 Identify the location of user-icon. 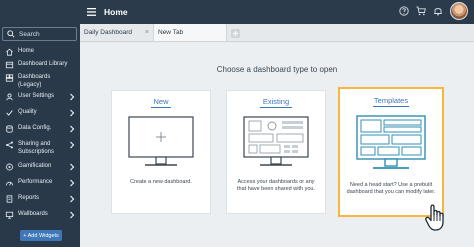
(9, 97).